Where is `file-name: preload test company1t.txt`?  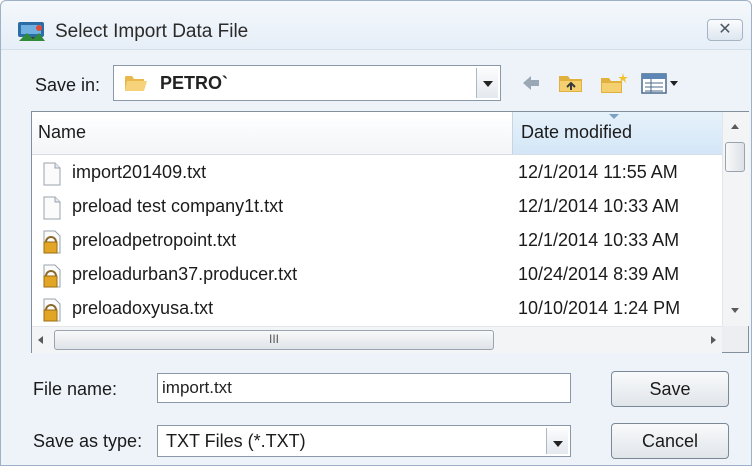
file-name: preload test company1t.txt is located at coordinates (178, 206).